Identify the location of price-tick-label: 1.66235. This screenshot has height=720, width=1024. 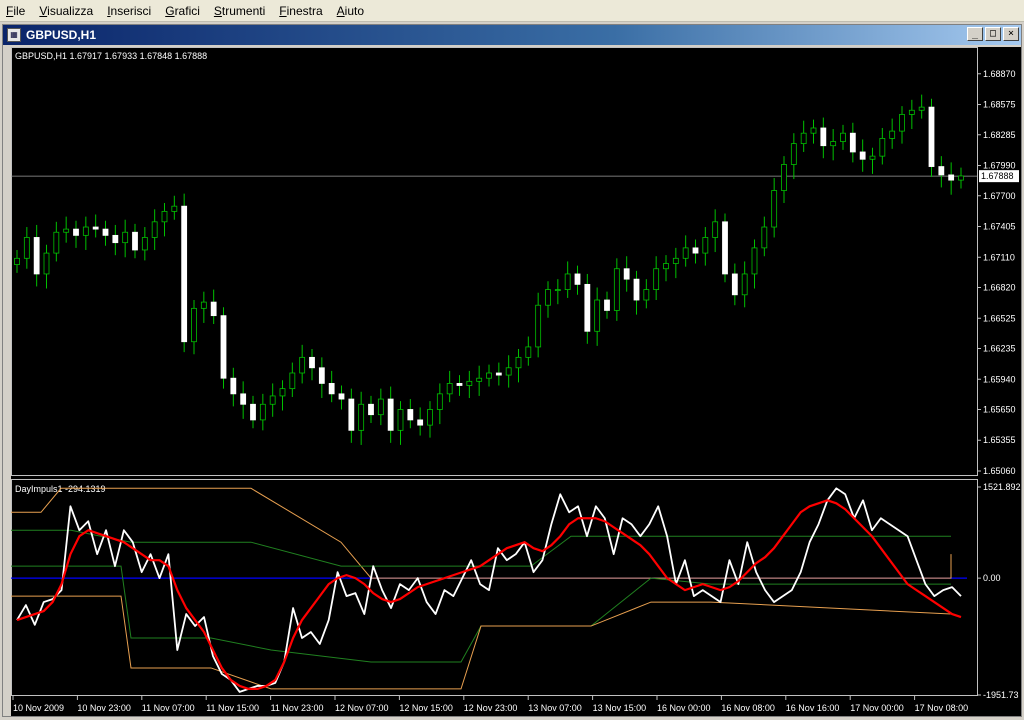
(999, 348).